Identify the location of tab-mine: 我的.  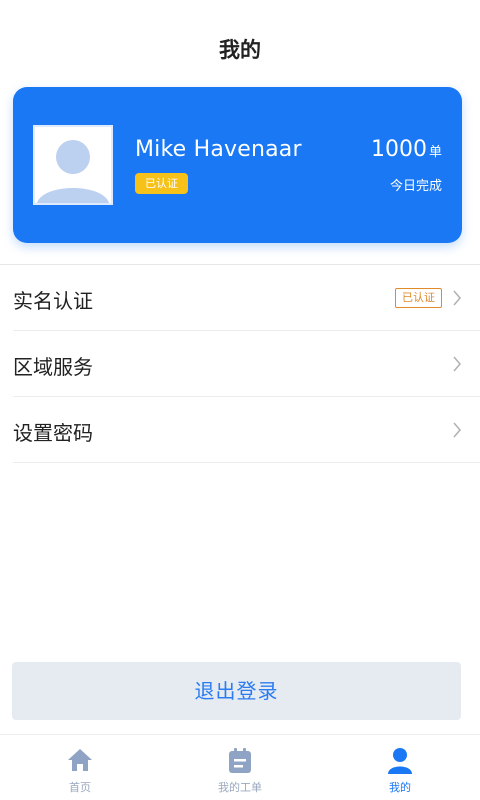
(400, 767).